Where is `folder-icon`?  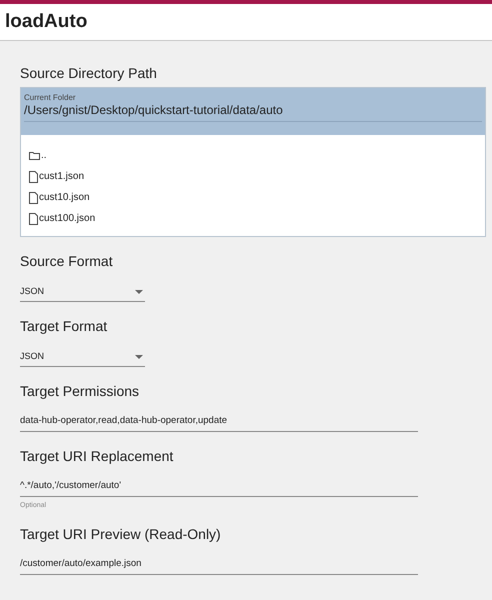
folder-icon is located at coordinates (34, 155).